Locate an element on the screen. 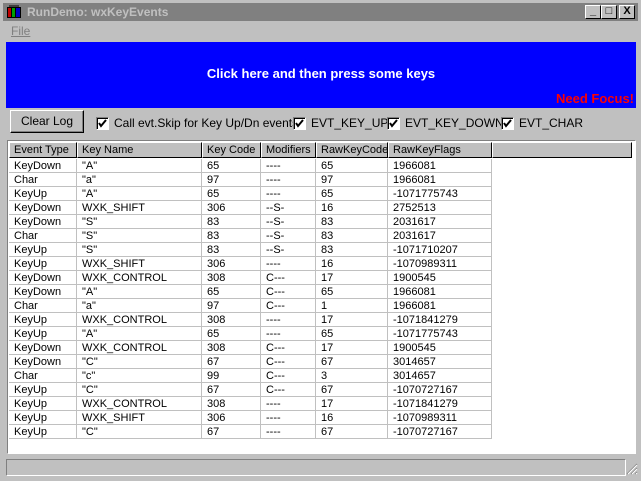 The width and height of the screenshot is (641, 481). table-cell: "A" is located at coordinates (139, 334).